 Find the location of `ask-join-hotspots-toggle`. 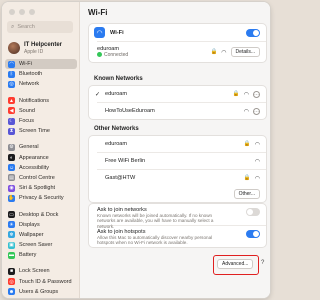

ask-join-hotspots-toggle is located at coordinates (253, 234).